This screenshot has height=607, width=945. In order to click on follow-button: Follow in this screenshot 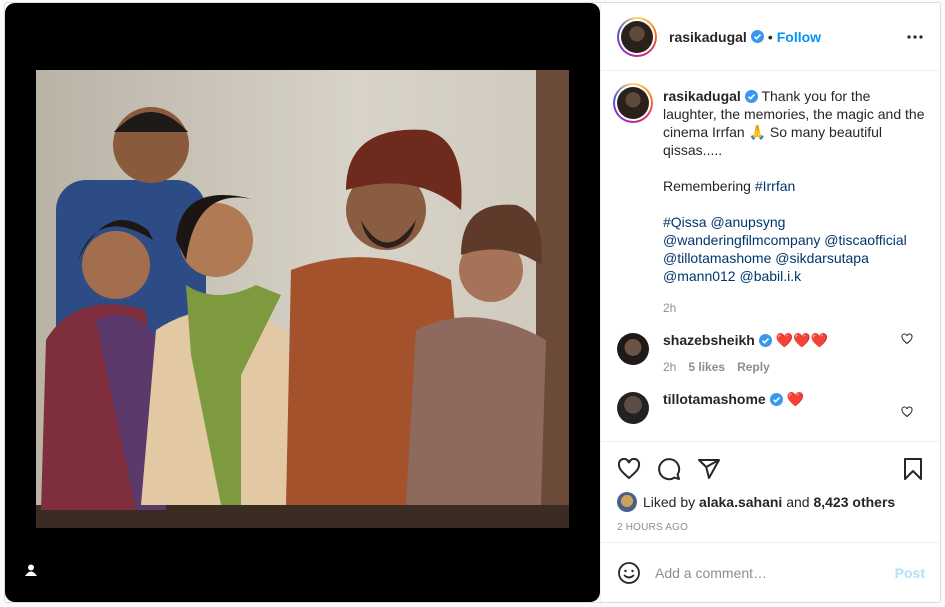, I will do `click(799, 37)`.